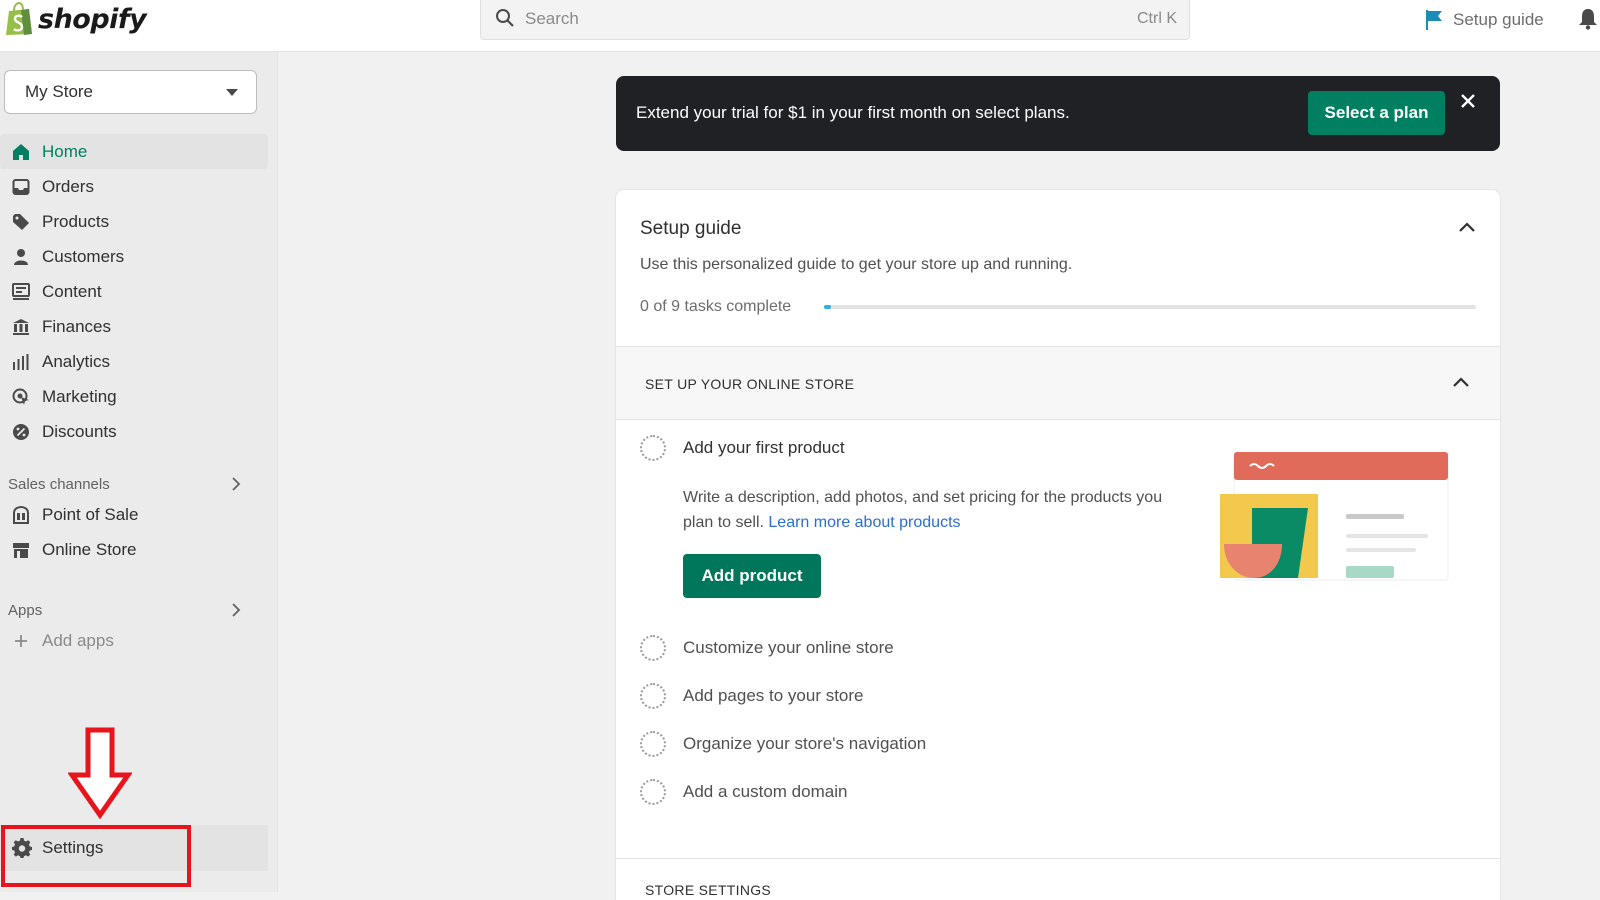  Describe the element at coordinates (1157, 18) in the screenshot. I see `search-shortcut: Ctrl K` at that location.